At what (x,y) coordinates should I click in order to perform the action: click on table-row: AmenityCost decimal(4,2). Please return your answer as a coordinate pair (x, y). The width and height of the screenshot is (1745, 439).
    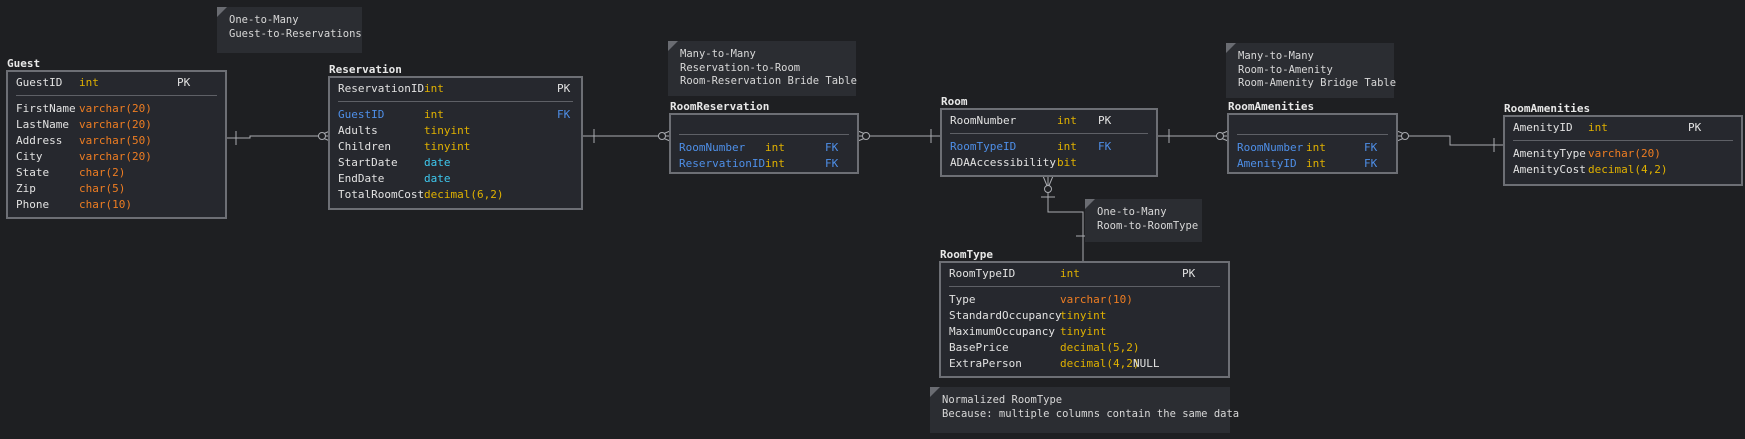
    Looking at the image, I should click on (1623, 170).